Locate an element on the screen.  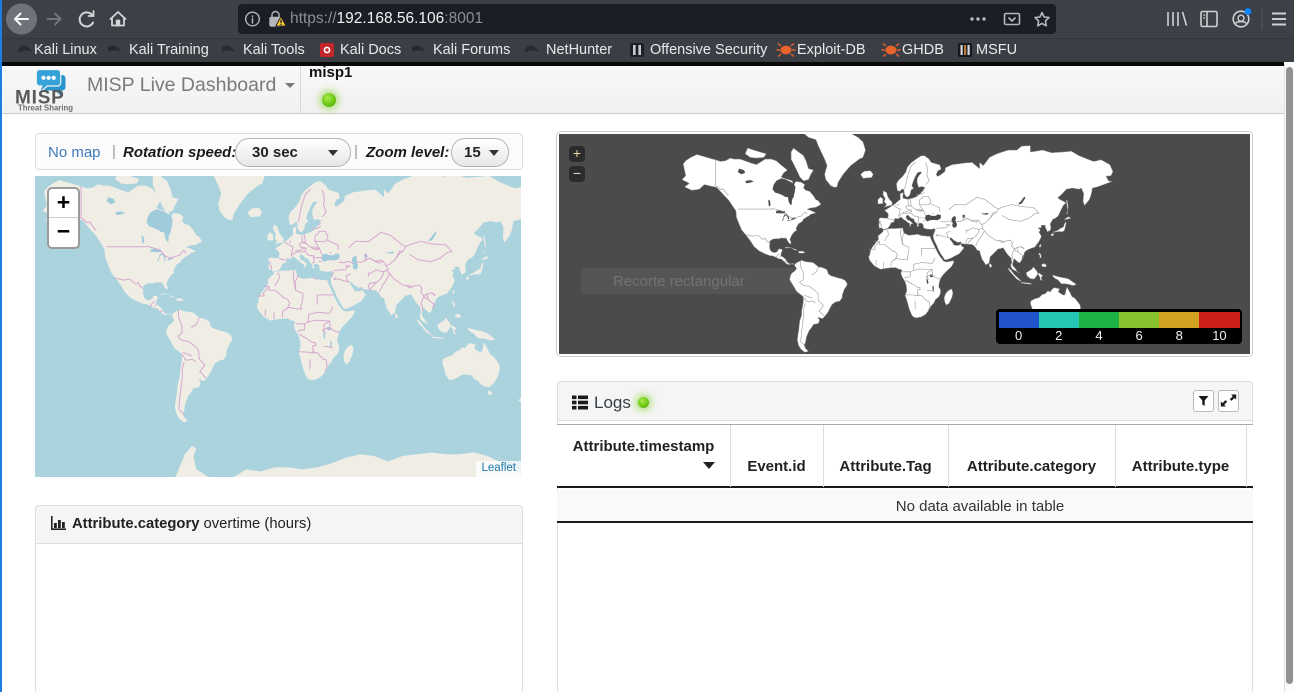
svg-text: Threat Sharing is located at coordinates (45, 108).